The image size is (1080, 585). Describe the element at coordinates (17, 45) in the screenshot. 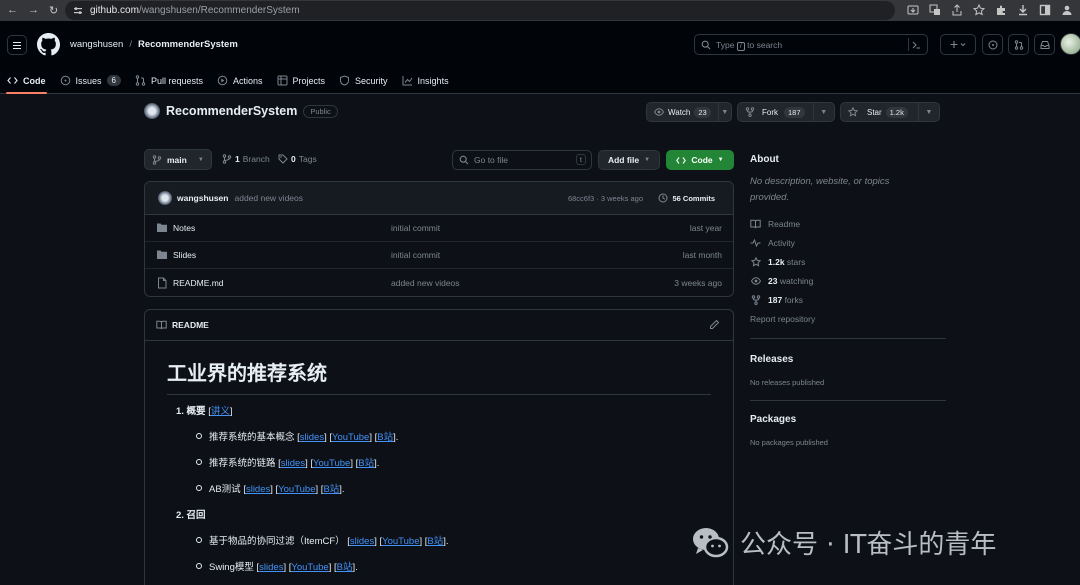

I see `menu-button` at that location.